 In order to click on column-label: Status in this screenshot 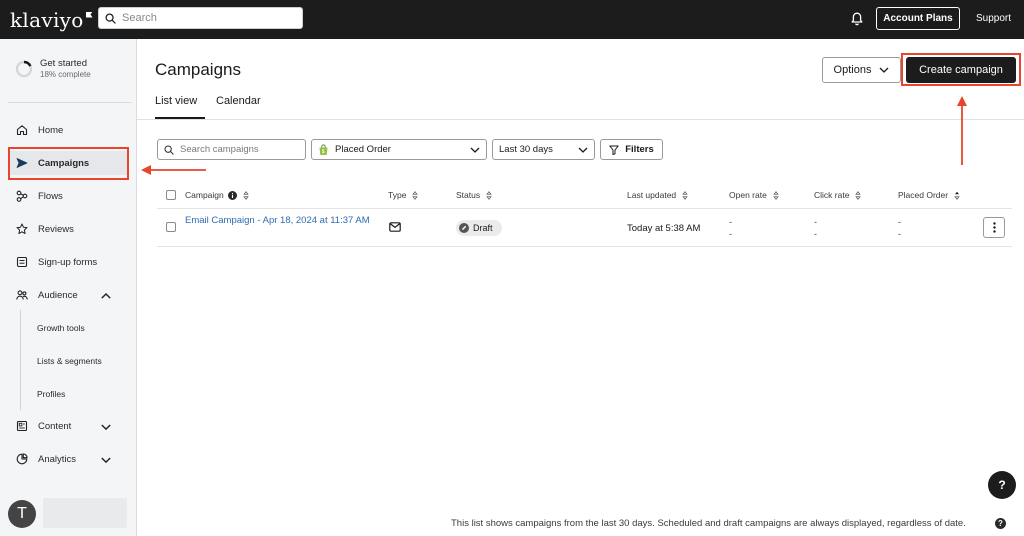, I will do `click(468, 195)`.